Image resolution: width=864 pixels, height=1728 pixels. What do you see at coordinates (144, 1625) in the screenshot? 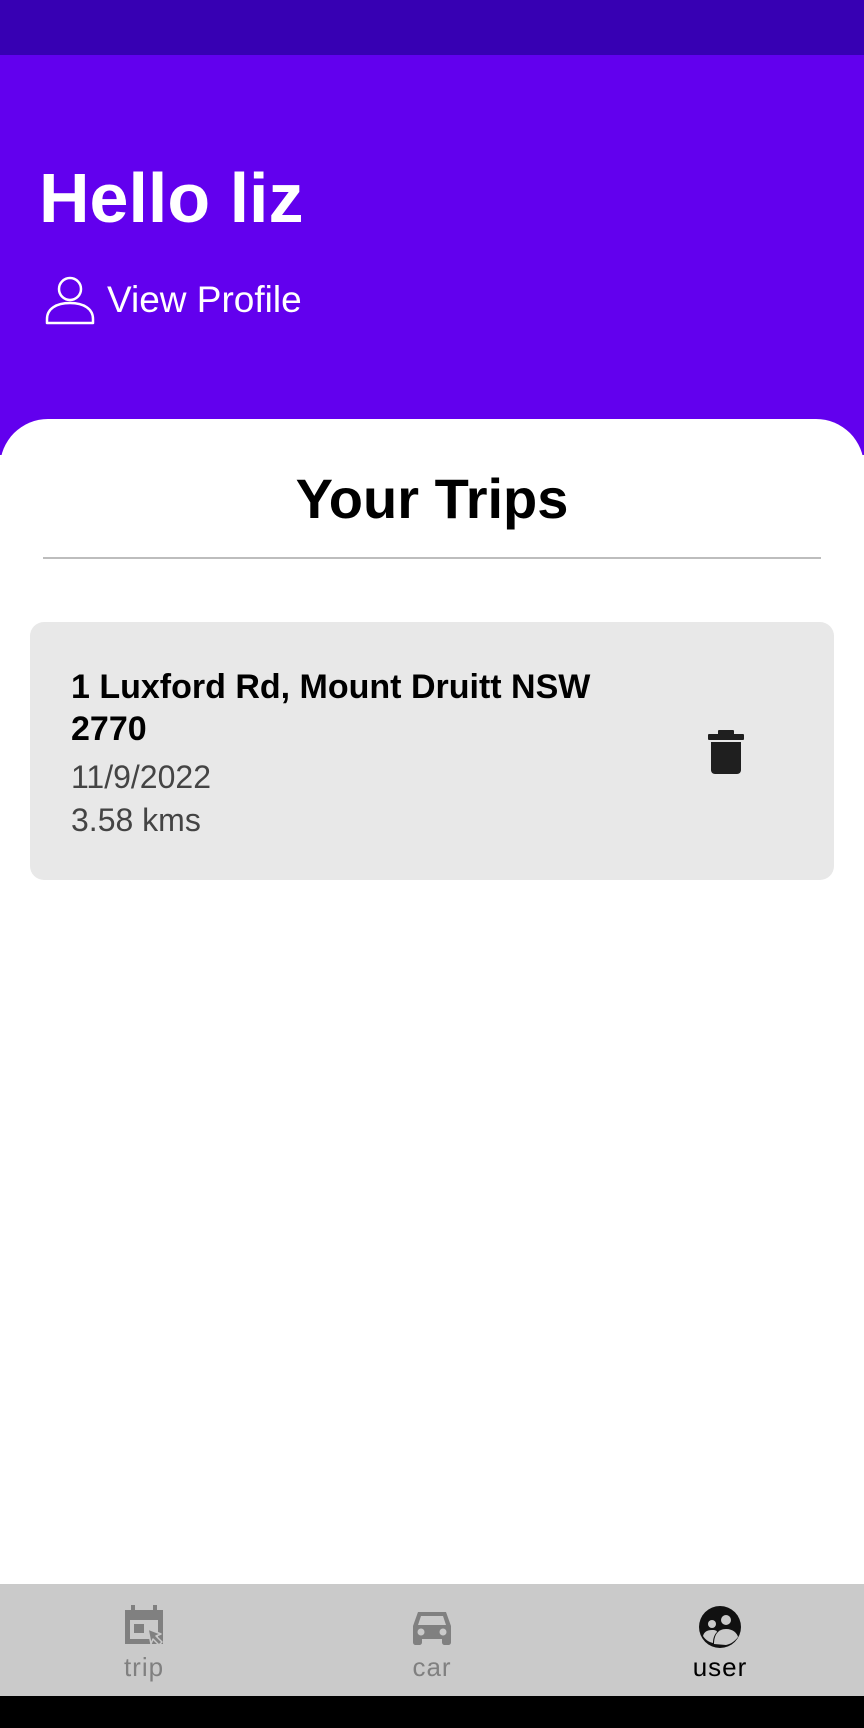
I see `calendar-click-icon` at bounding box center [144, 1625].